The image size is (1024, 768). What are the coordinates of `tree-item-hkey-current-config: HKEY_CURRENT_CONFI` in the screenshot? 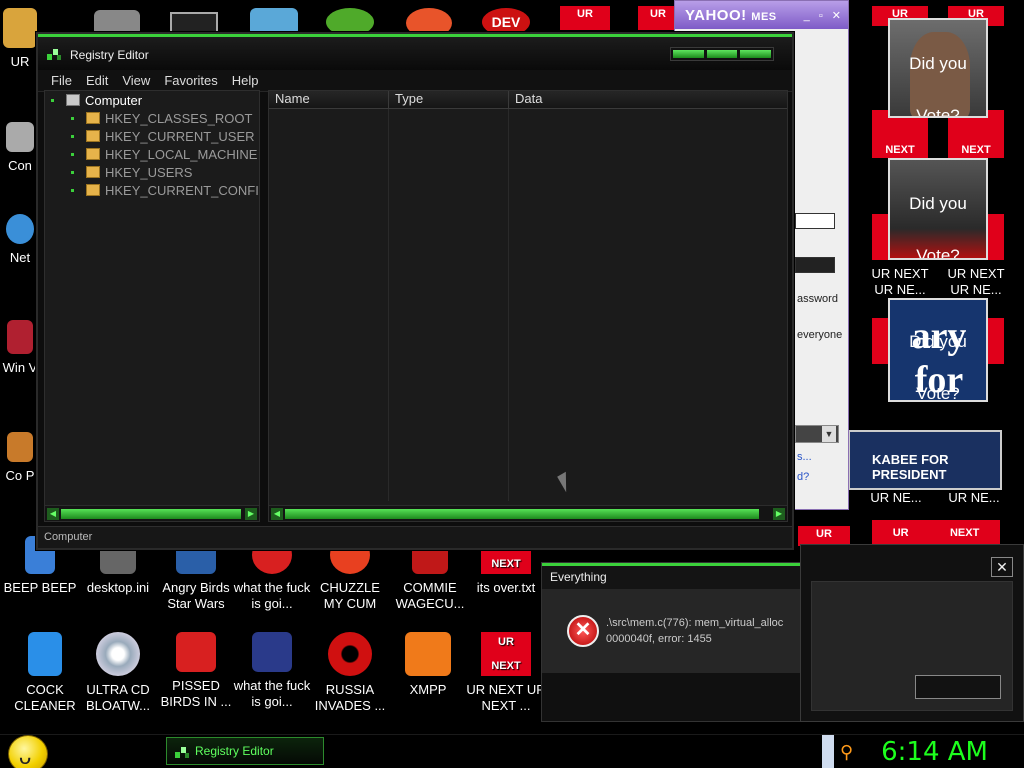 It's located at (165, 190).